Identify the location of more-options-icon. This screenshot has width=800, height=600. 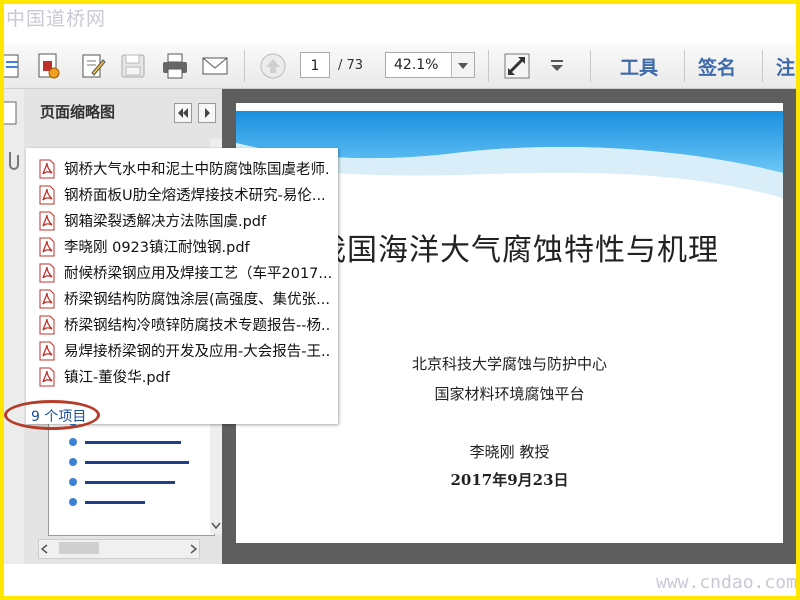
(557, 66).